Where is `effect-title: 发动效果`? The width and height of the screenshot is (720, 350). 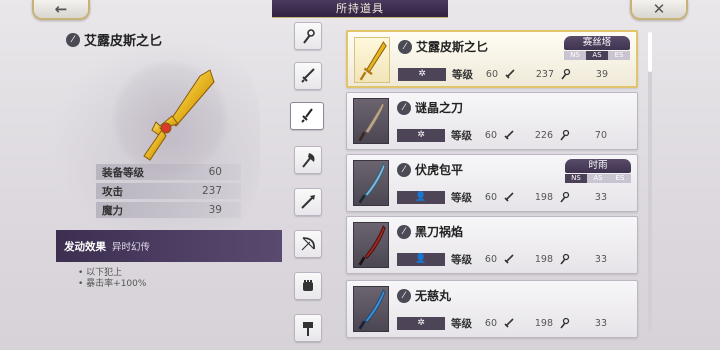
effect-title: 发动效果 is located at coordinates (85, 246).